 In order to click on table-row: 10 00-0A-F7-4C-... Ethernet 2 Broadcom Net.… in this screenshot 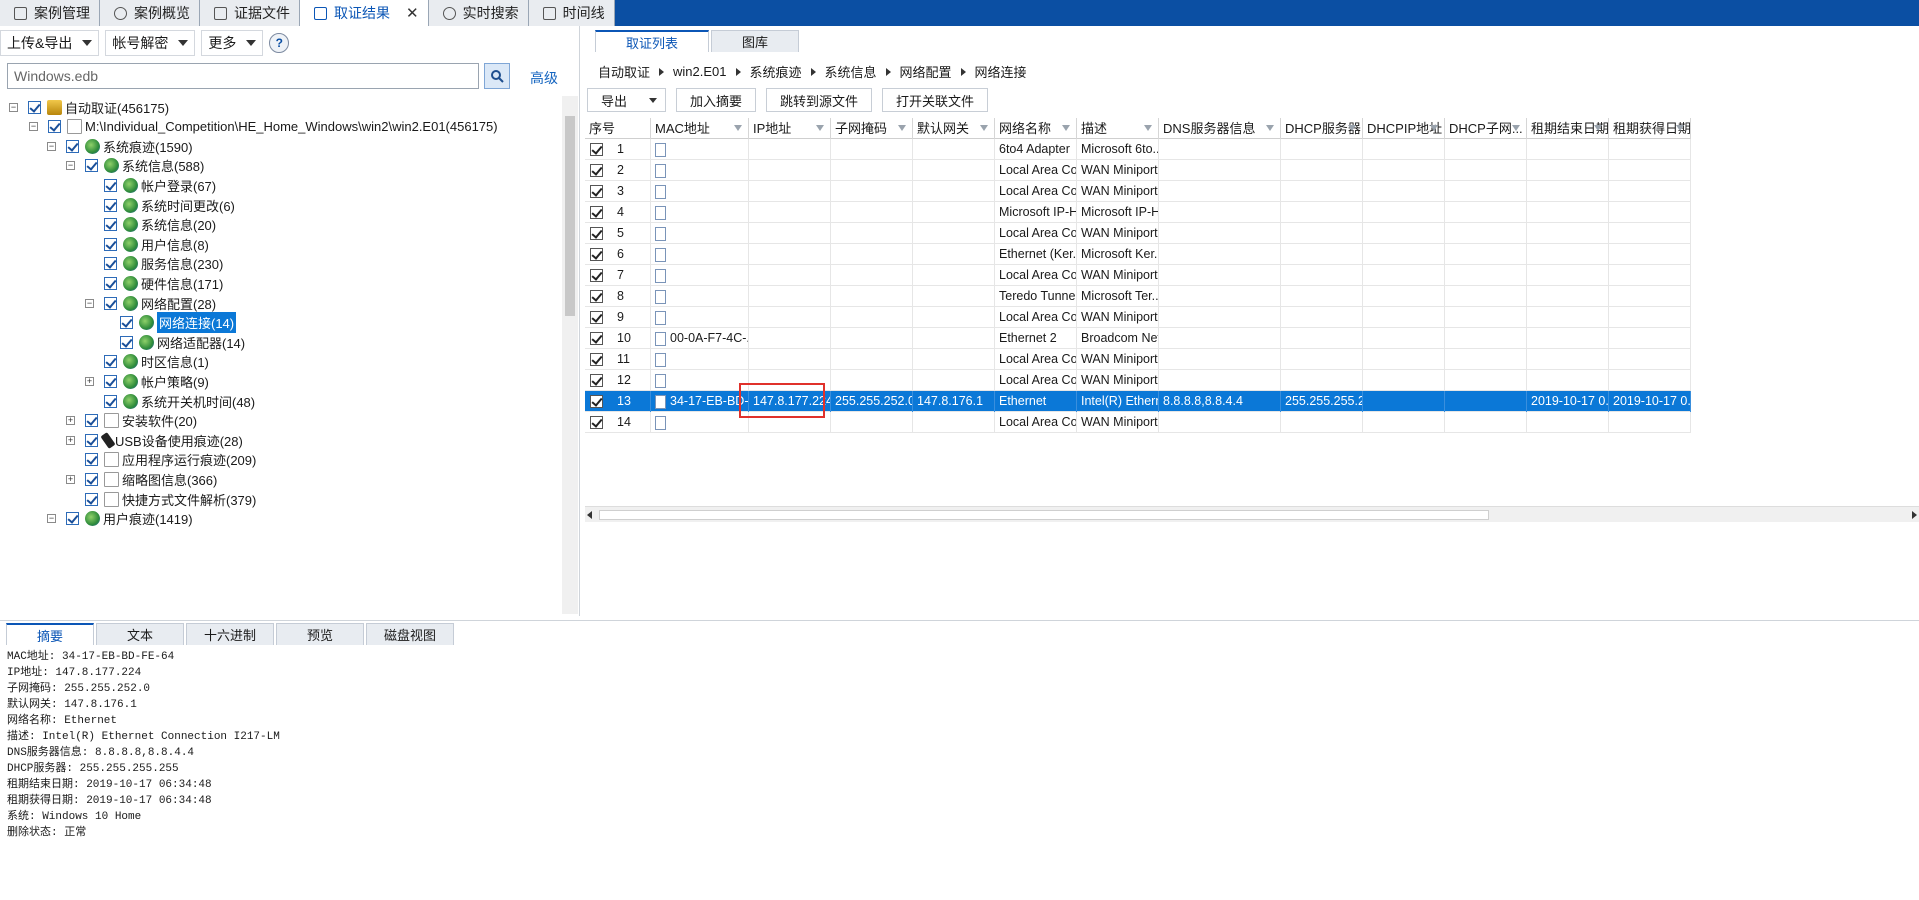, I will do `click(1138, 338)`.